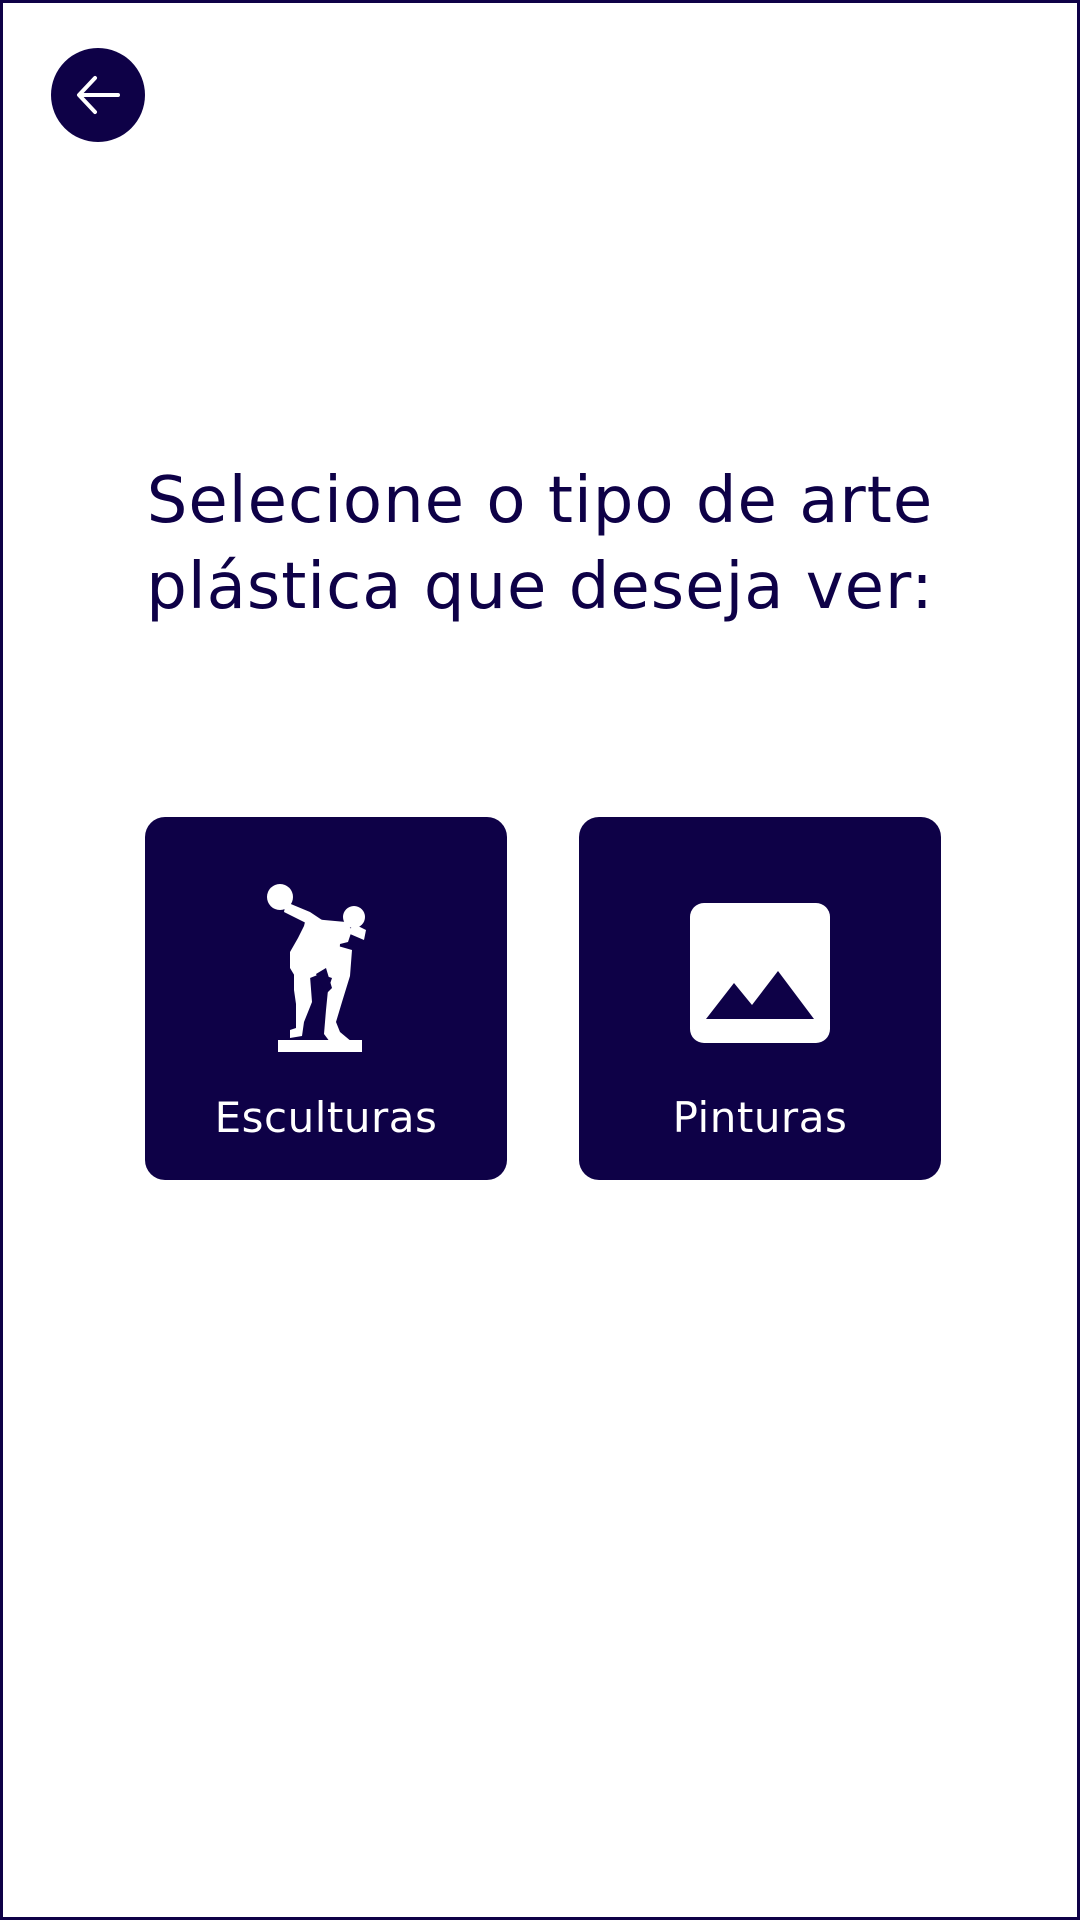 This screenshot has height=1920, width=1080. I want to click on pinturas-label: Pinturas, so click(760, 1117).